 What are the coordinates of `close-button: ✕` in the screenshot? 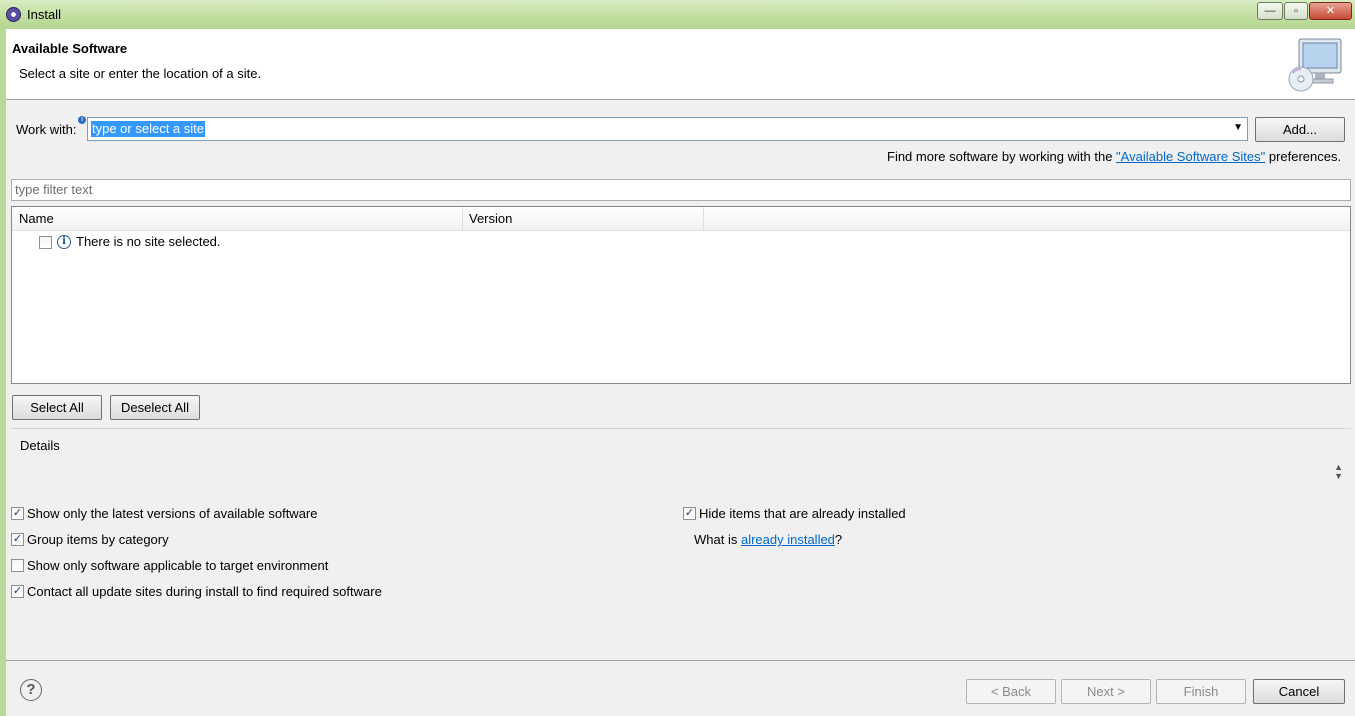 It's located at (1330, 11).